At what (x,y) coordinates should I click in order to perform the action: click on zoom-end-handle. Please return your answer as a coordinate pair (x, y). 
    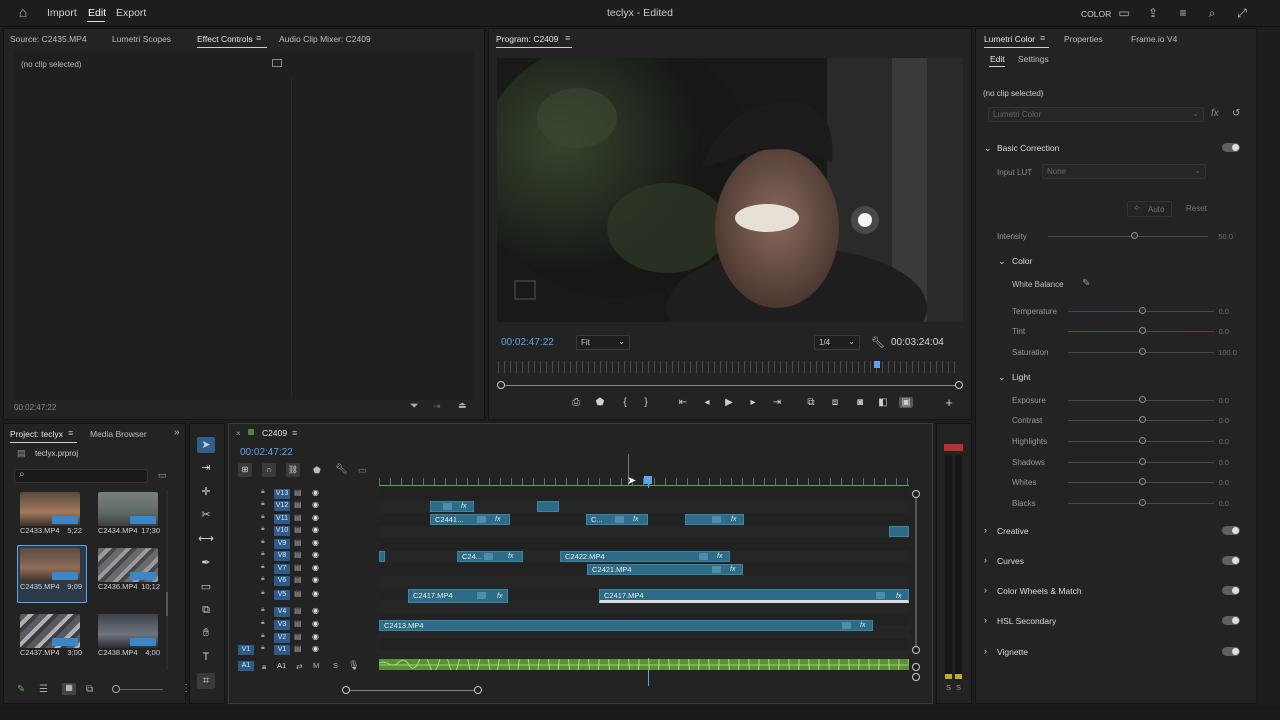
    Looking at the image, I should click on (959, 385).